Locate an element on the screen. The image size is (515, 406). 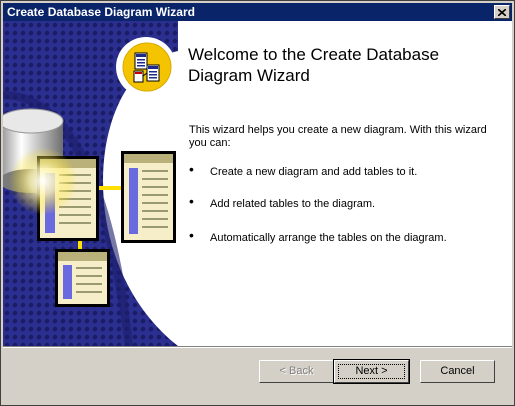
back-button-label: < Back is located at coordinates (296, 371).